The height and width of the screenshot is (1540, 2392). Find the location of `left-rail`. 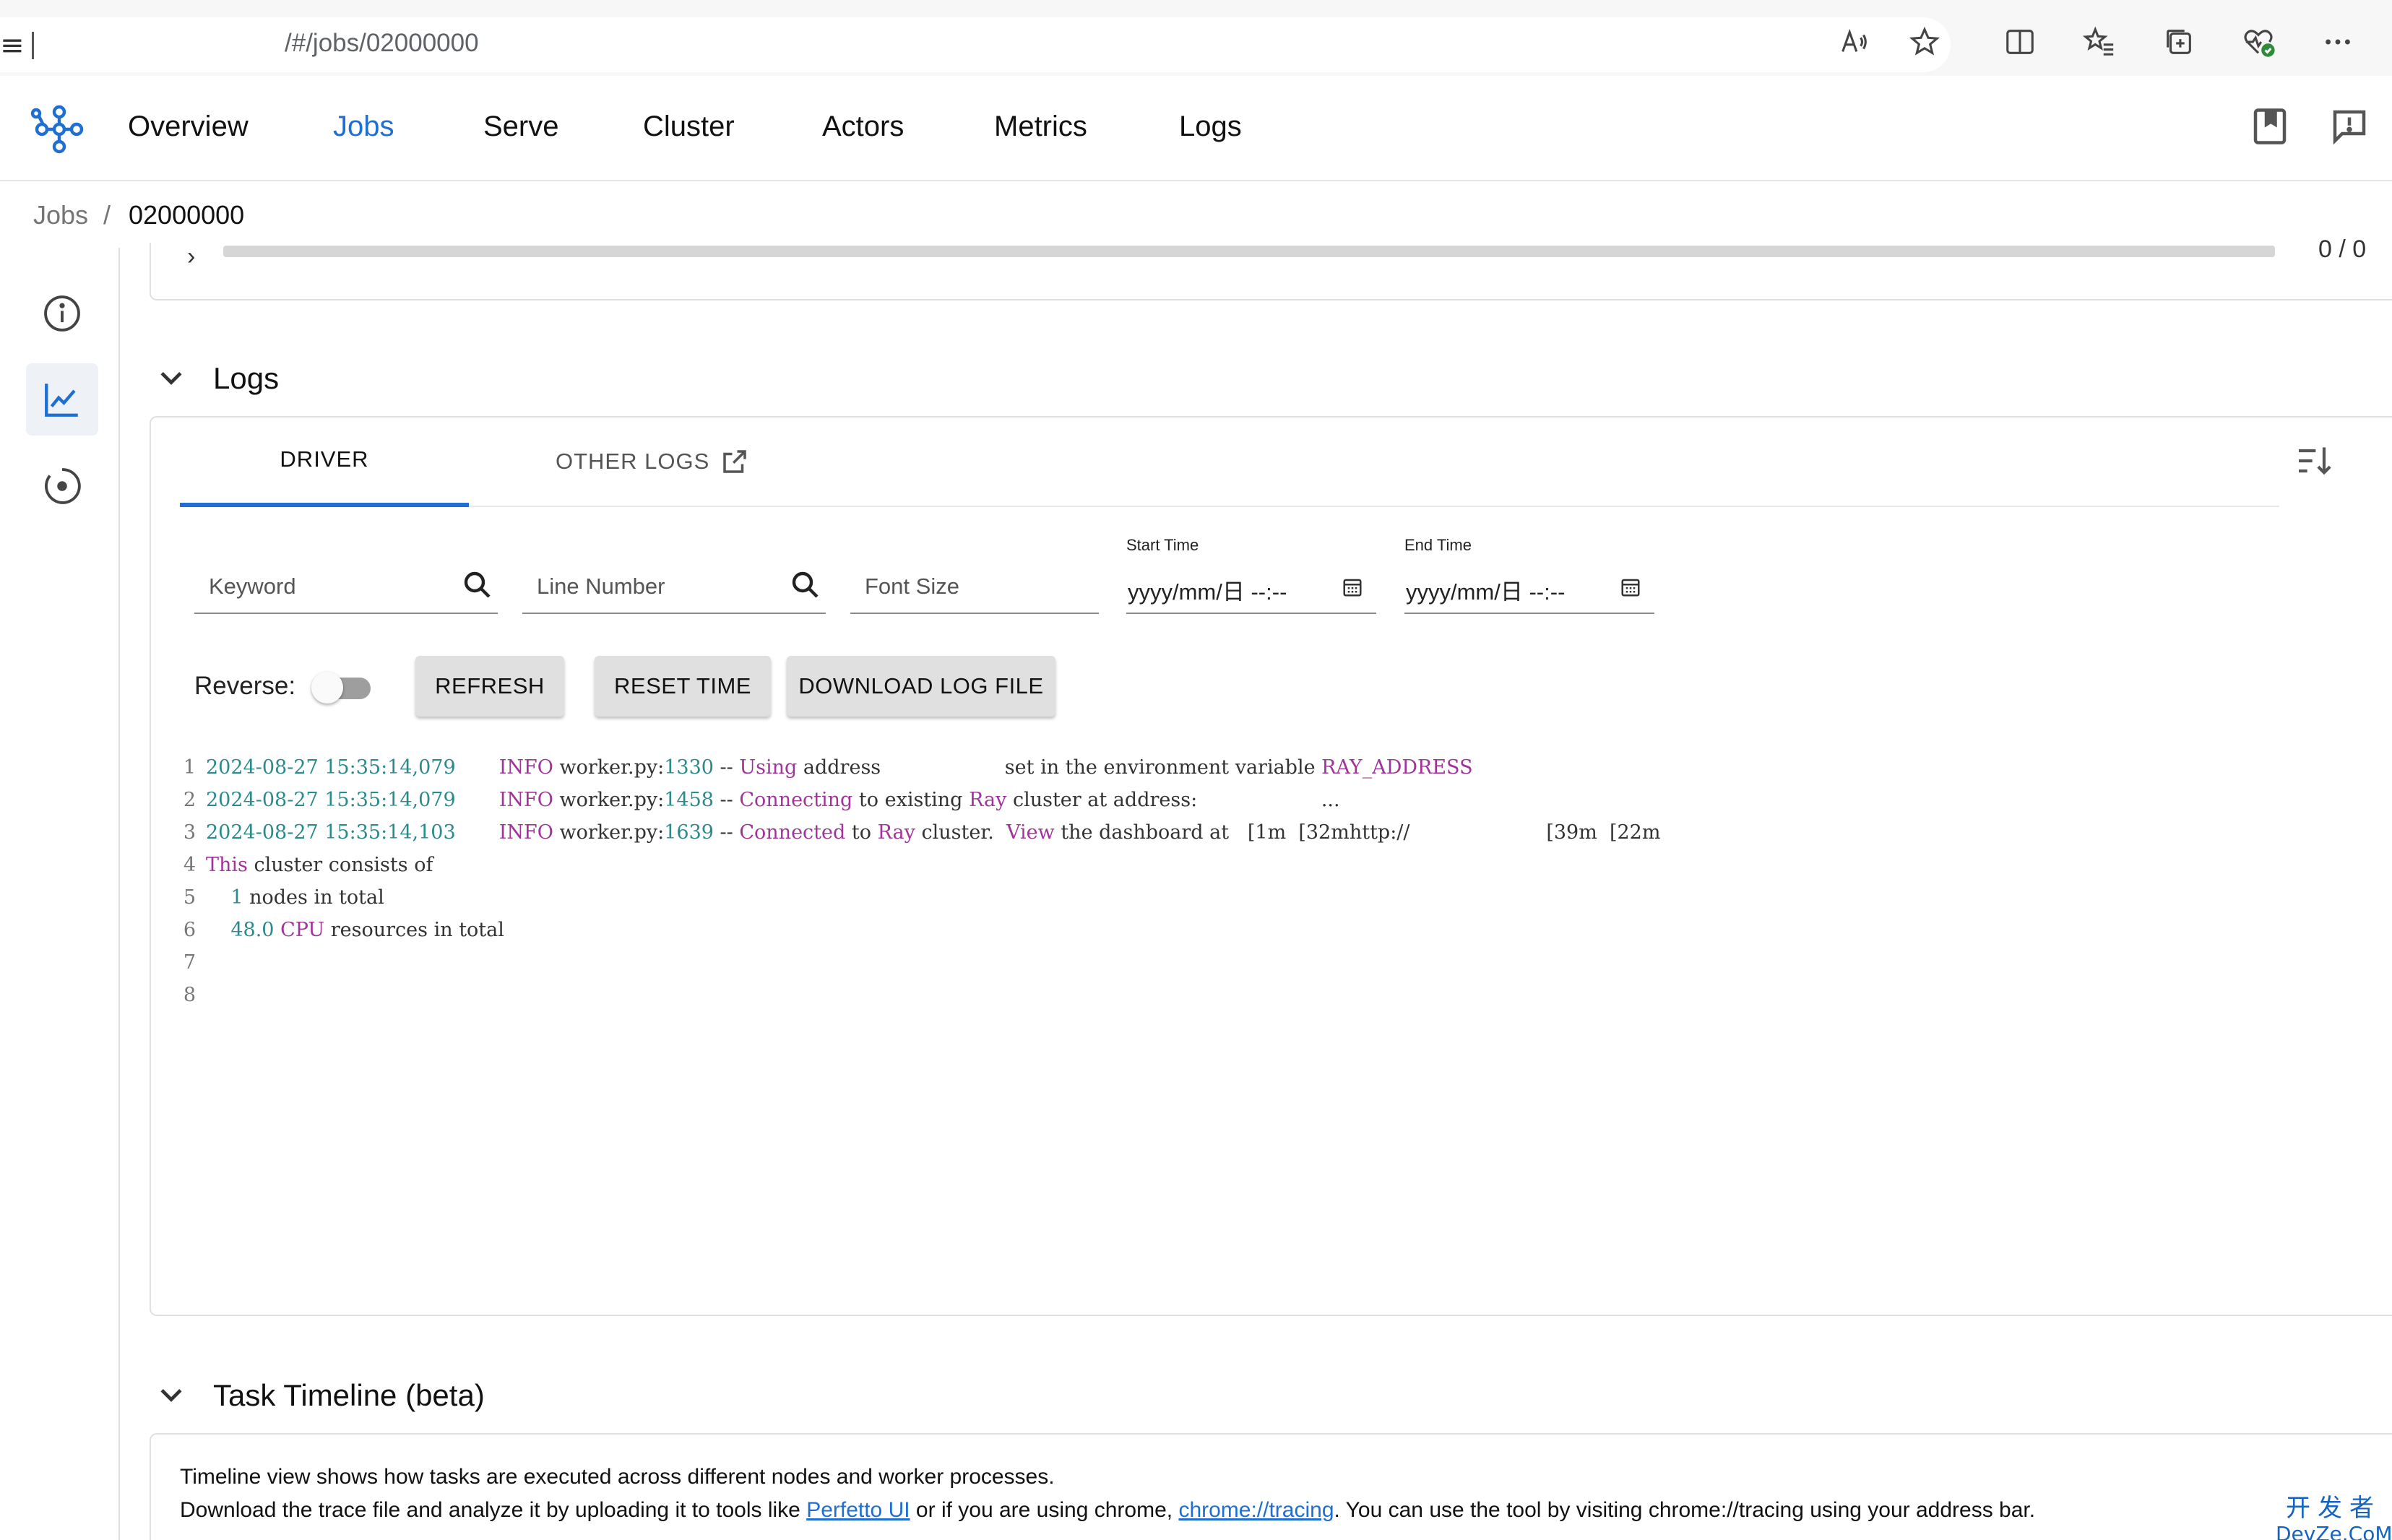

left-rail is located at coordinates (60, 894).